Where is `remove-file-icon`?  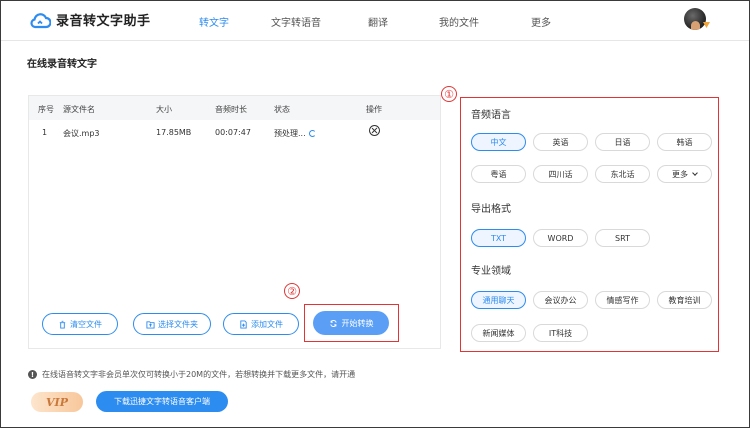
remove-file-icon is located at coordinates (374, 130).